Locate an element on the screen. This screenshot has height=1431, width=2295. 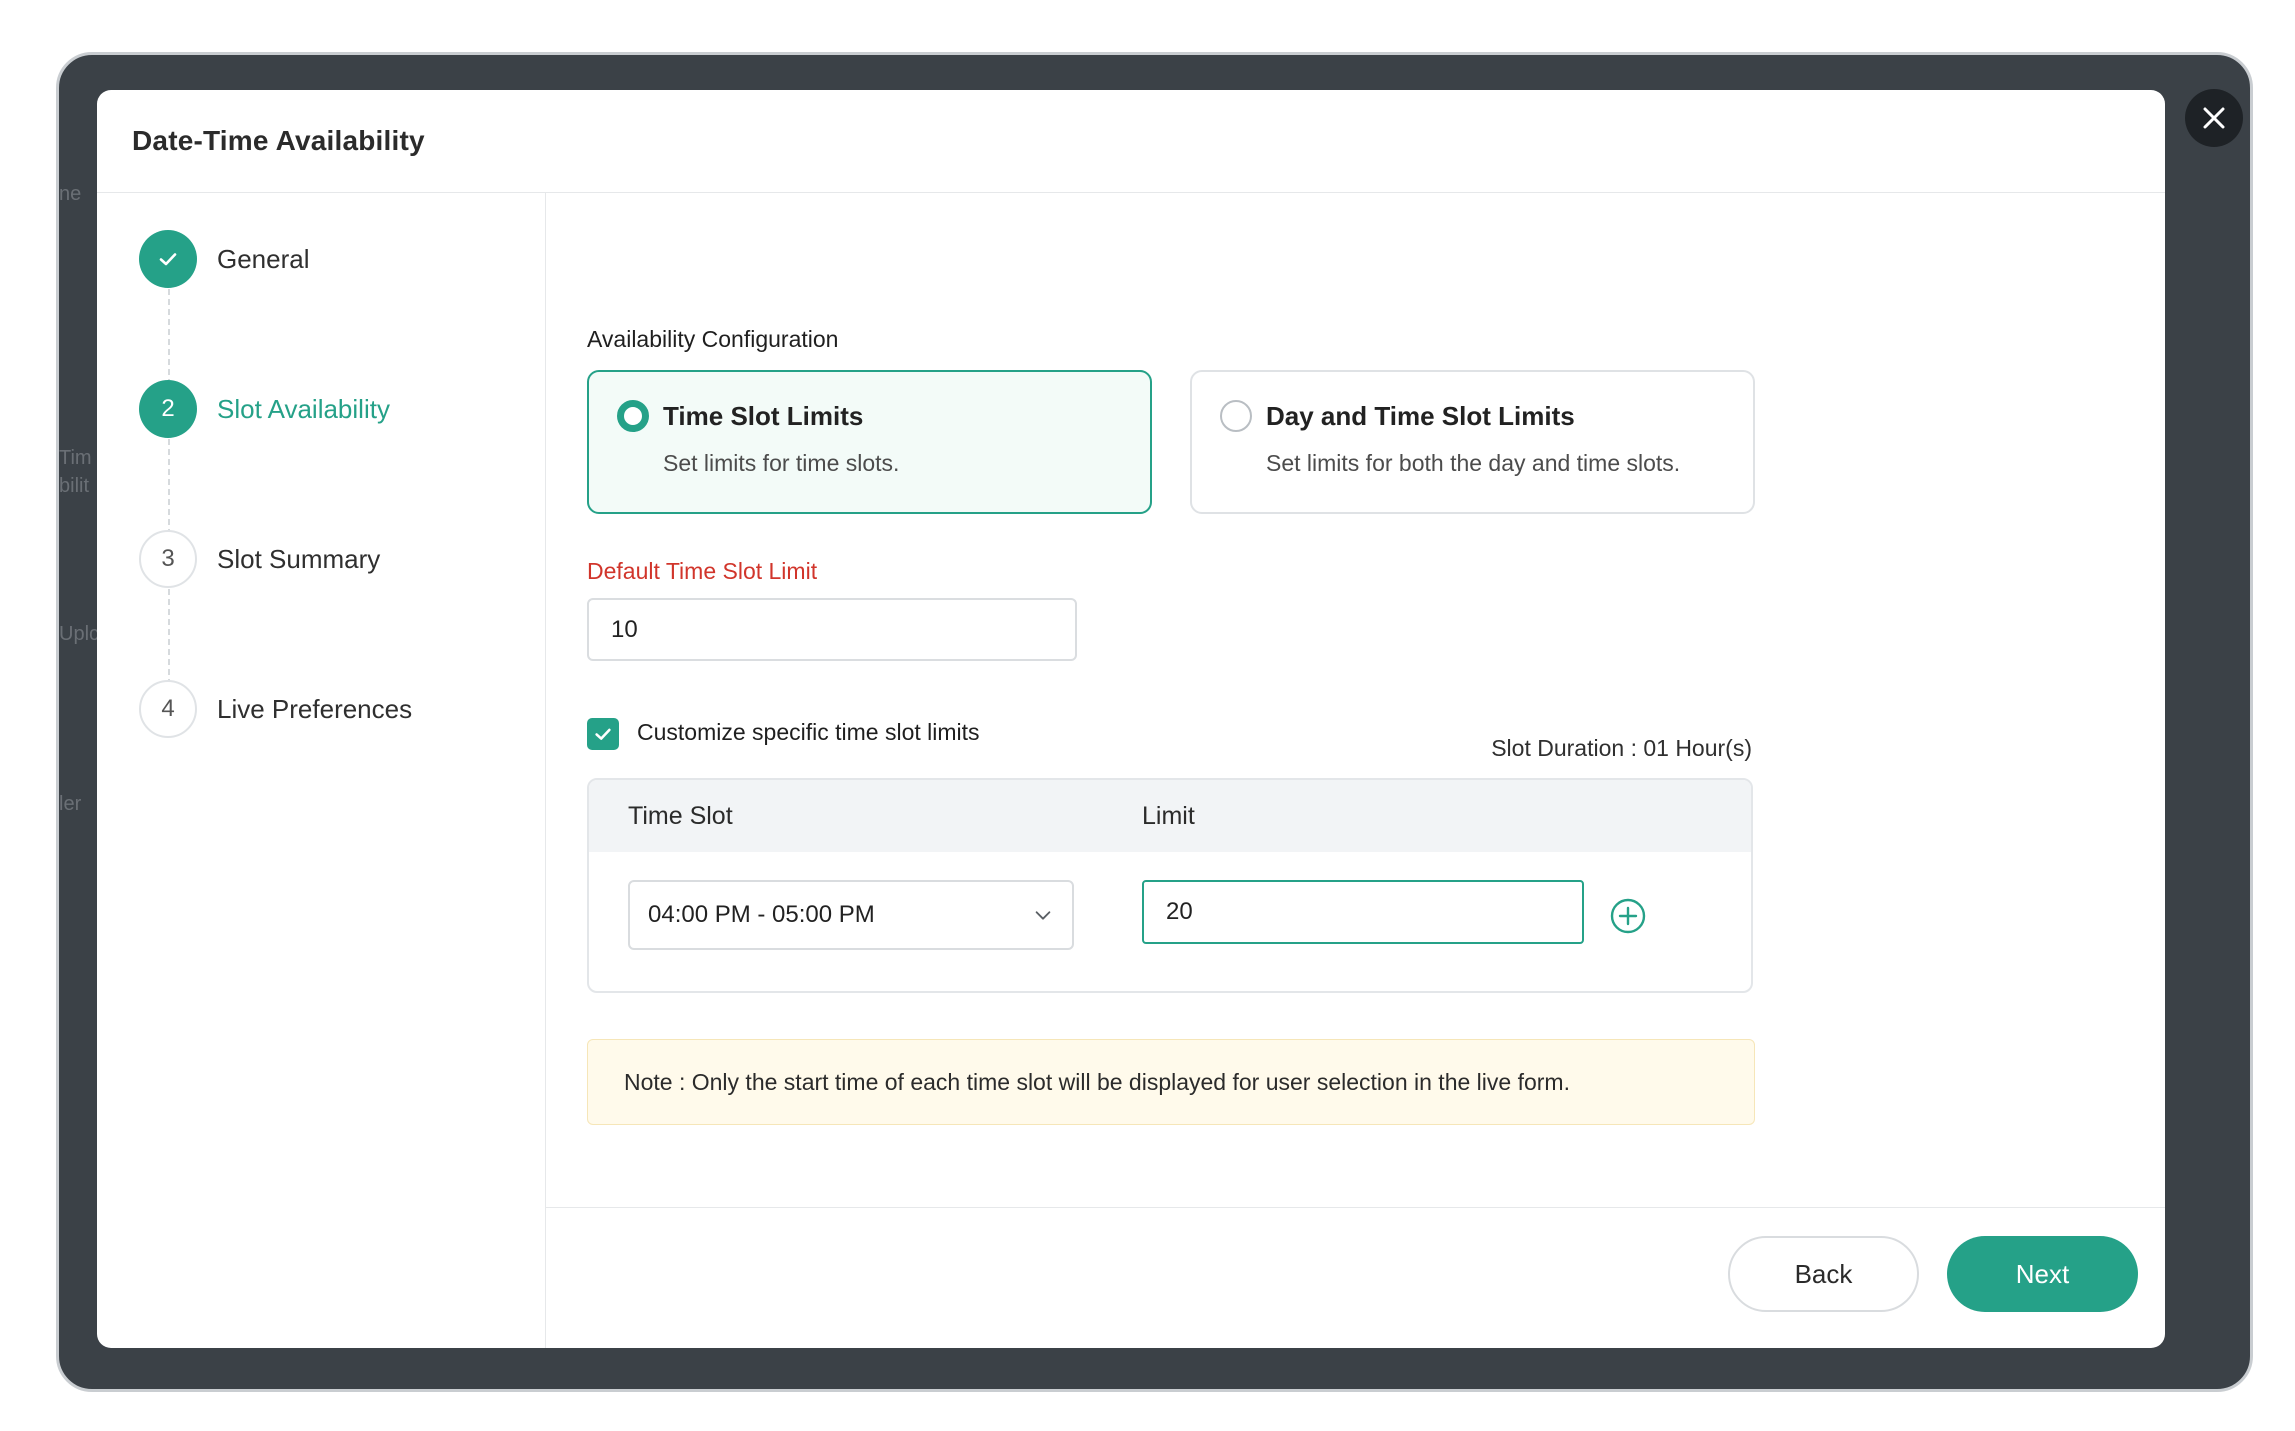
background-text: ne is located at coordinates (70, 194).